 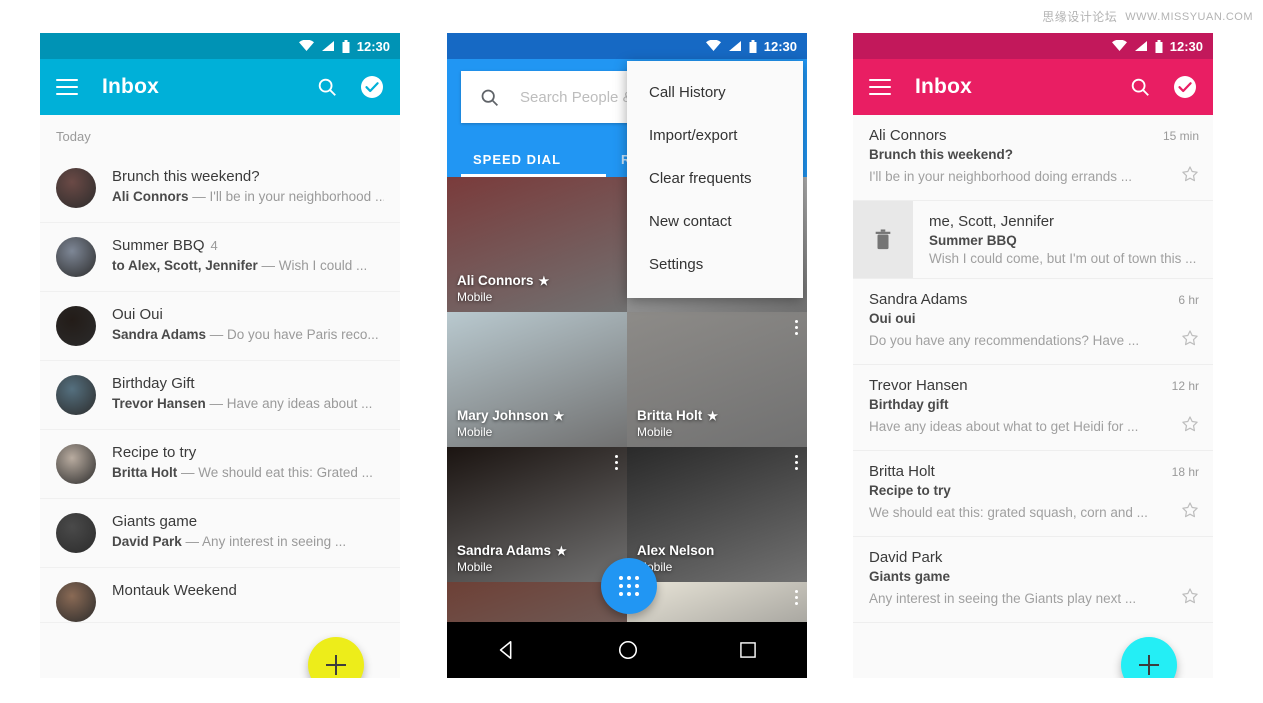 I want to click on watermark-url: WWW.MISSYUAN.COM, so click(x=1189, y=16).